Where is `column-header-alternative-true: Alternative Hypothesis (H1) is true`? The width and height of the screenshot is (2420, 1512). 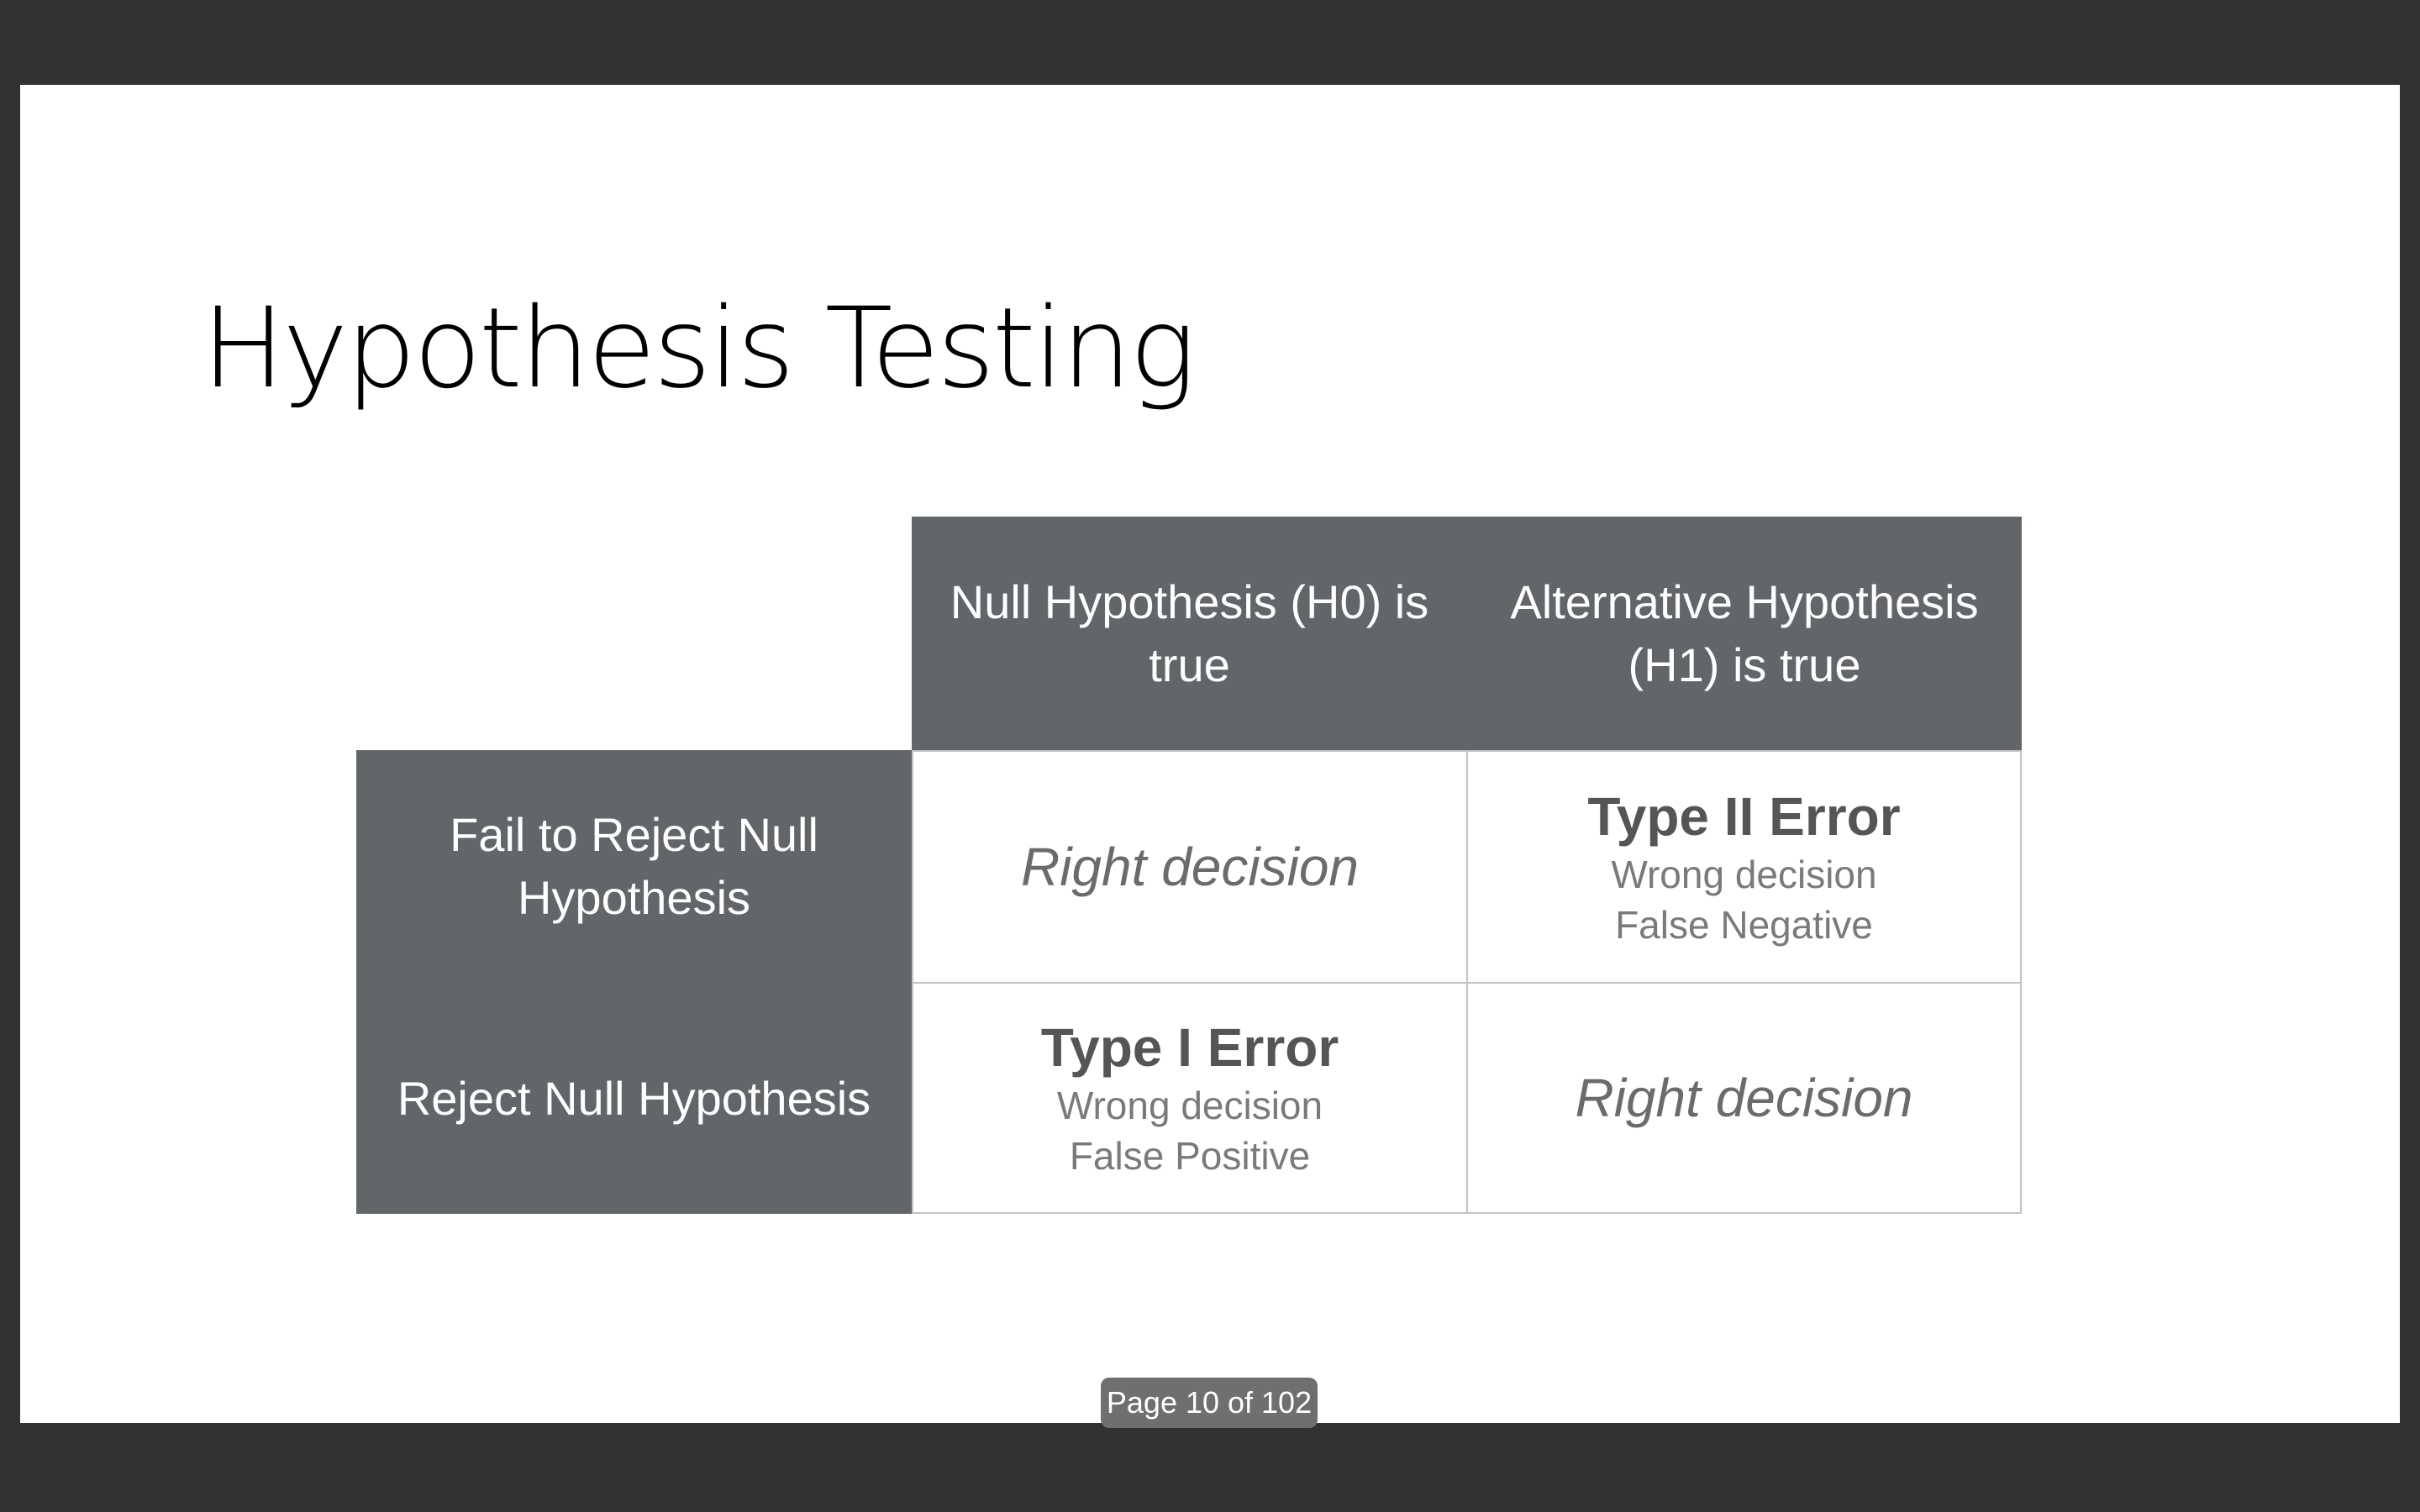 column-header-alternative-true: Alternative Hypothesis (H1) is true is located at coordinates (1744, 633).